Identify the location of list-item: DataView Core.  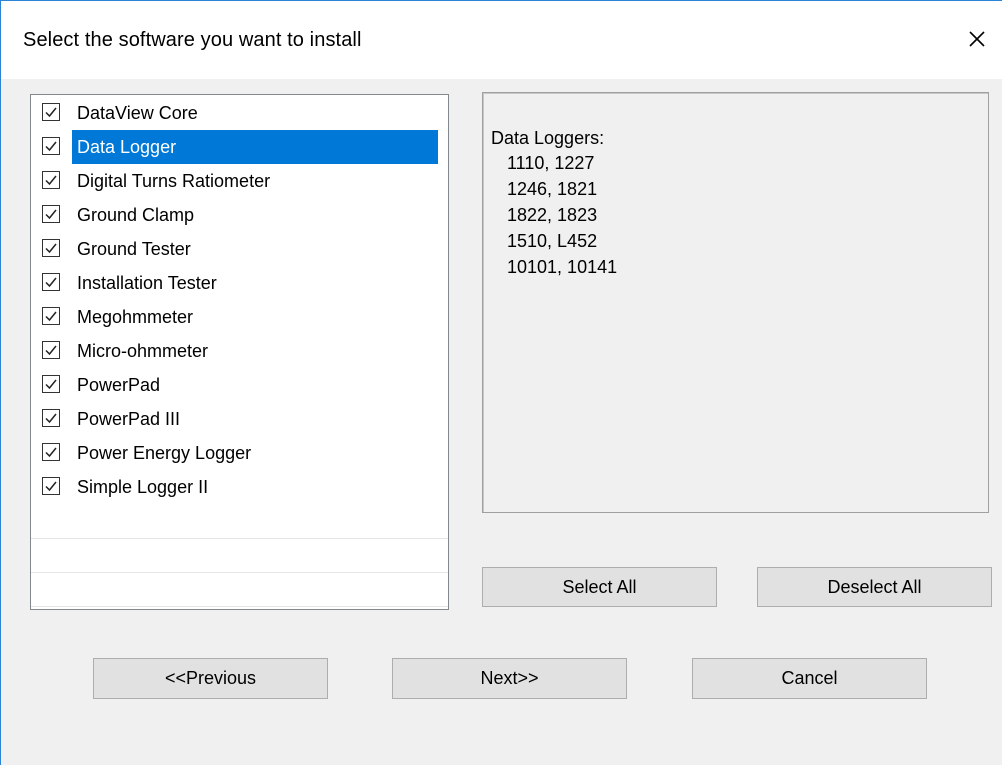
(239, 113).